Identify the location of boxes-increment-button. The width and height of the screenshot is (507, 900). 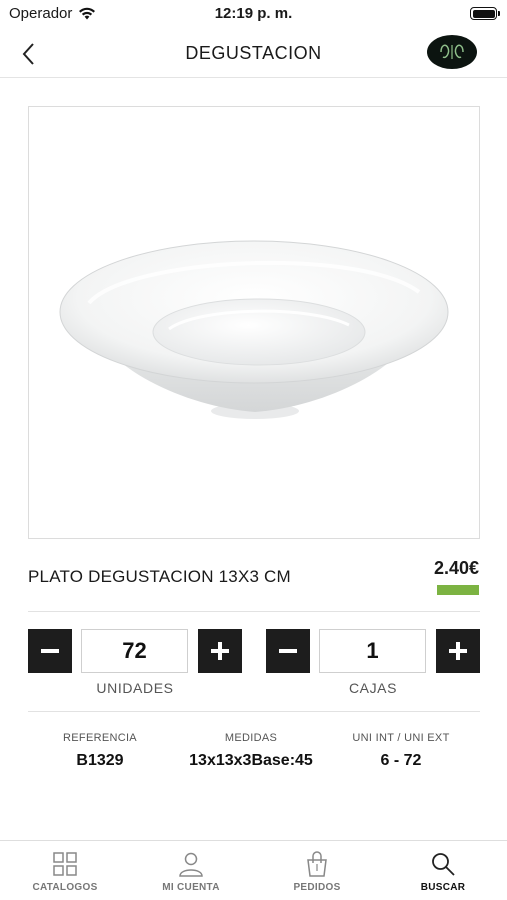
(458, 651).